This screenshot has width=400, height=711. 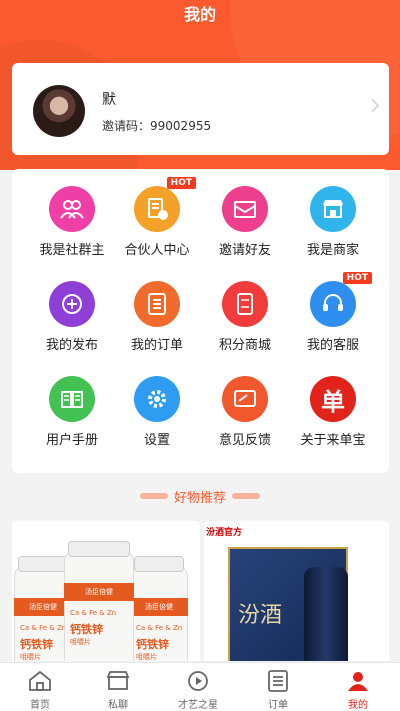 I want to click on menu-item-settings: 设置, so click(x=157, y=412).